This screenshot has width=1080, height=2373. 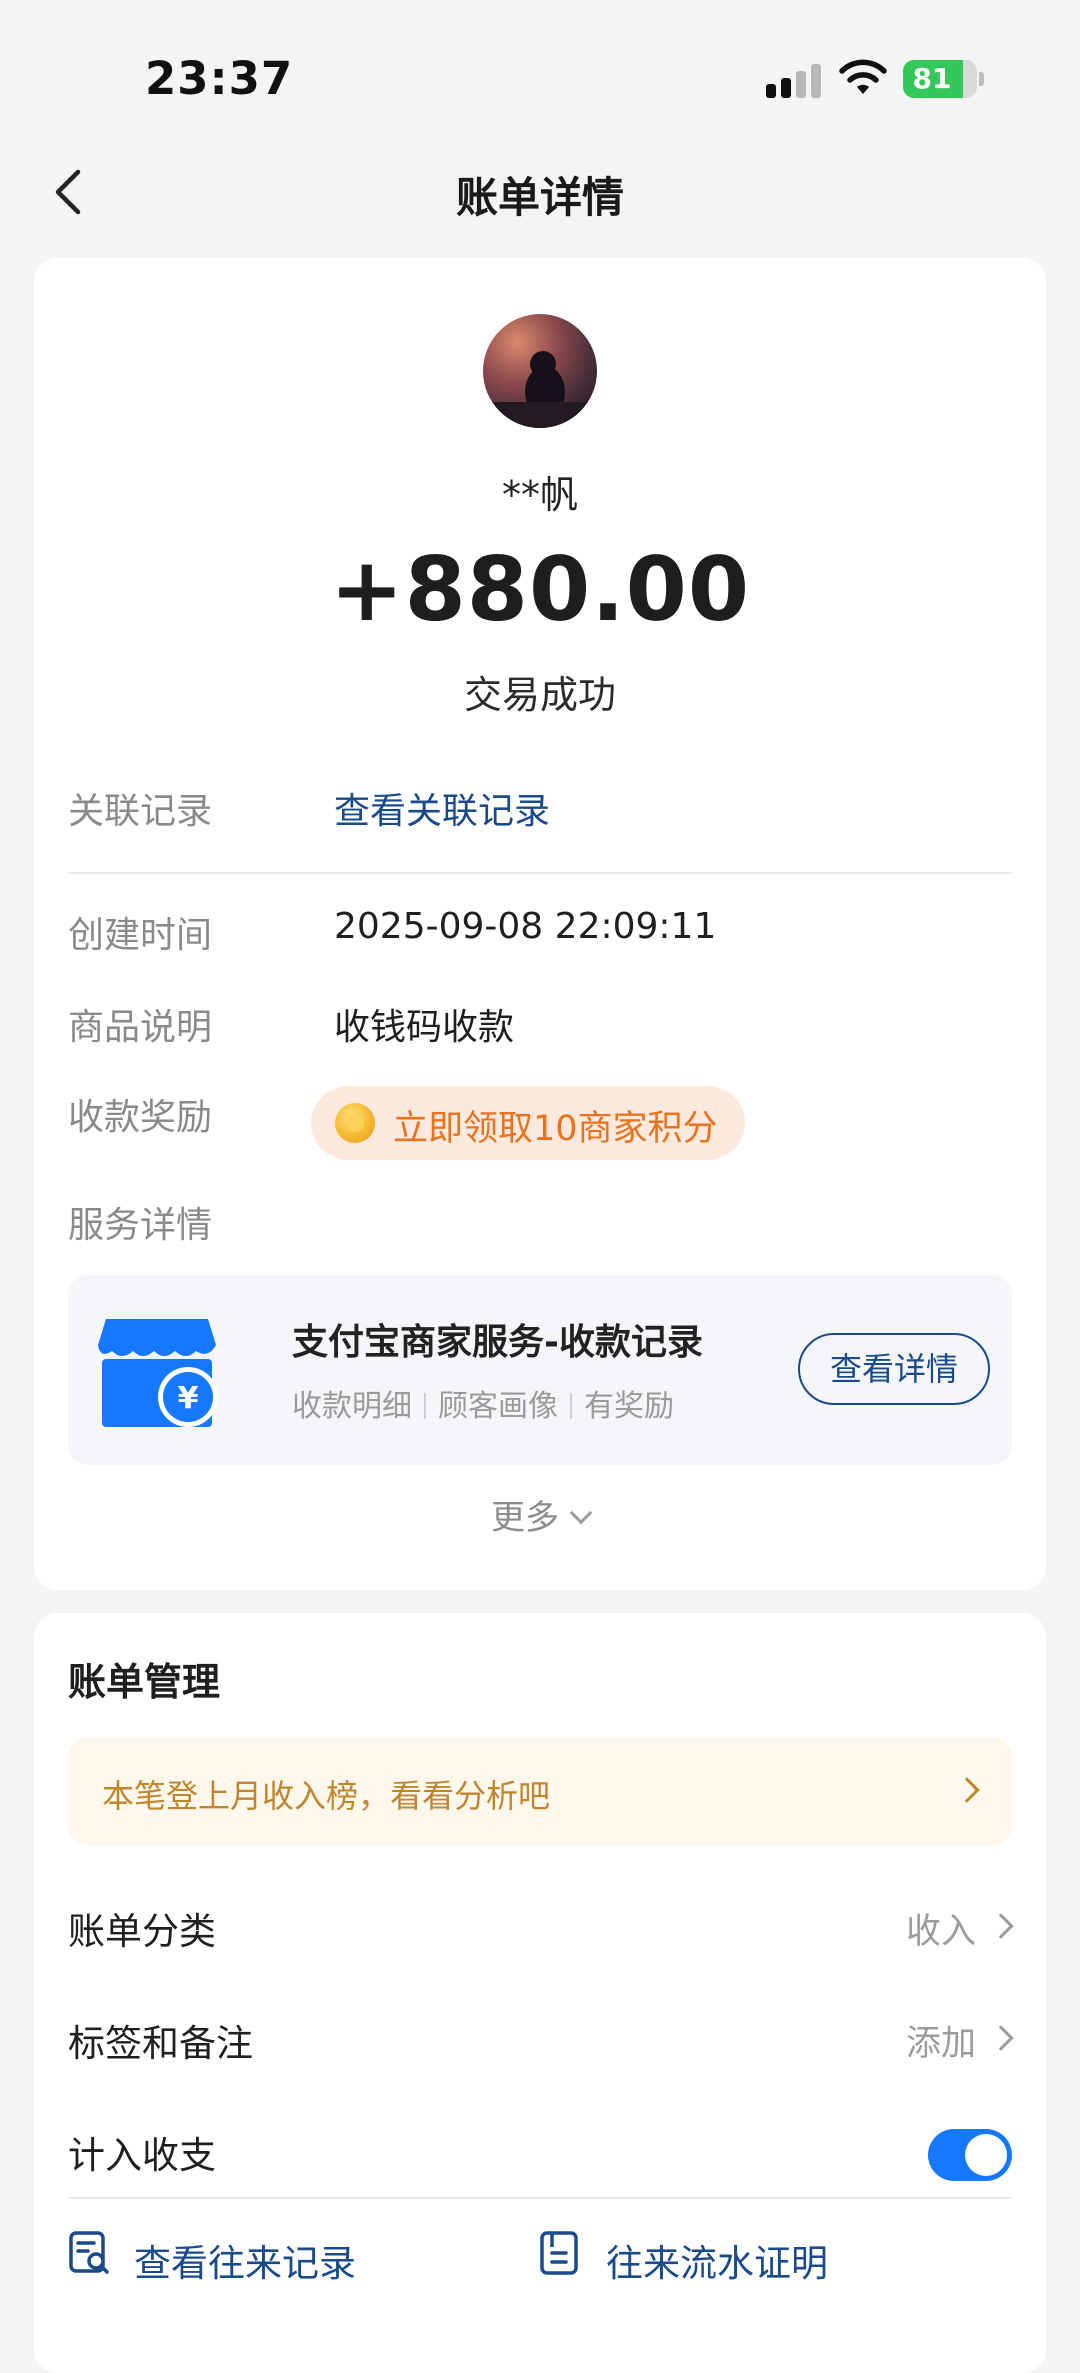 I want to click on flow-proof-link: 往来流水证明, so click(x=717, y=2260).